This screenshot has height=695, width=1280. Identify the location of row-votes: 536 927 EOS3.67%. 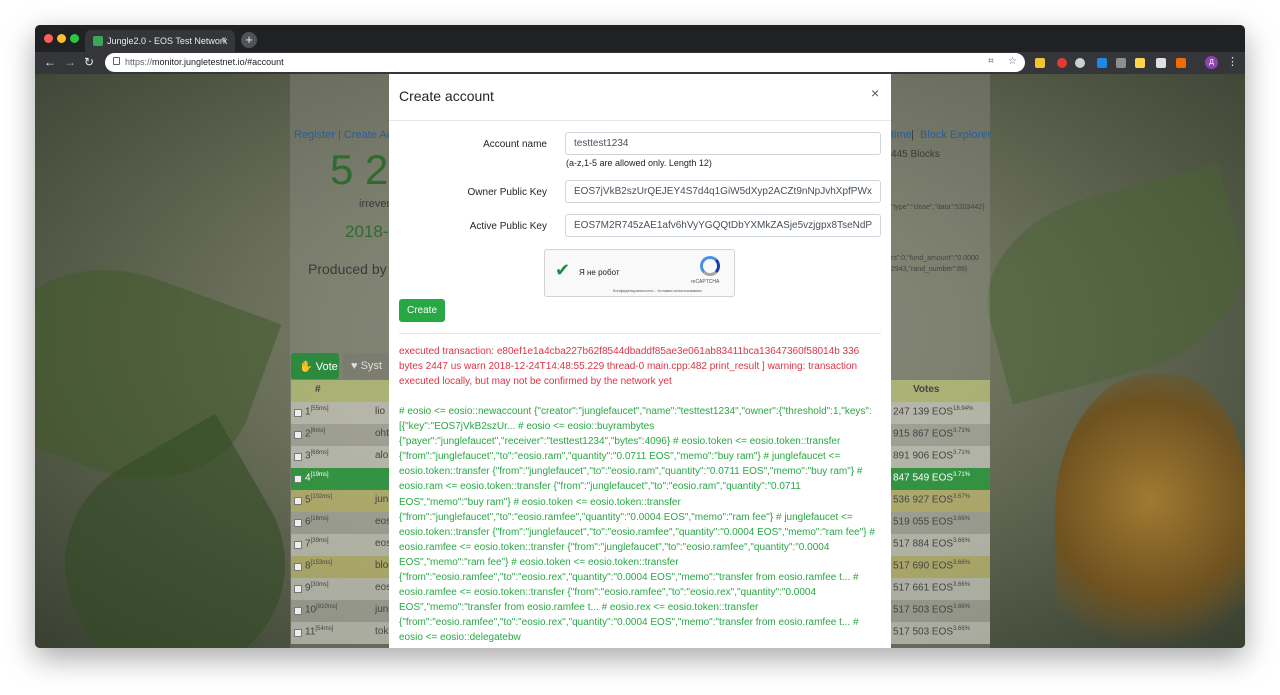
(932, 500).